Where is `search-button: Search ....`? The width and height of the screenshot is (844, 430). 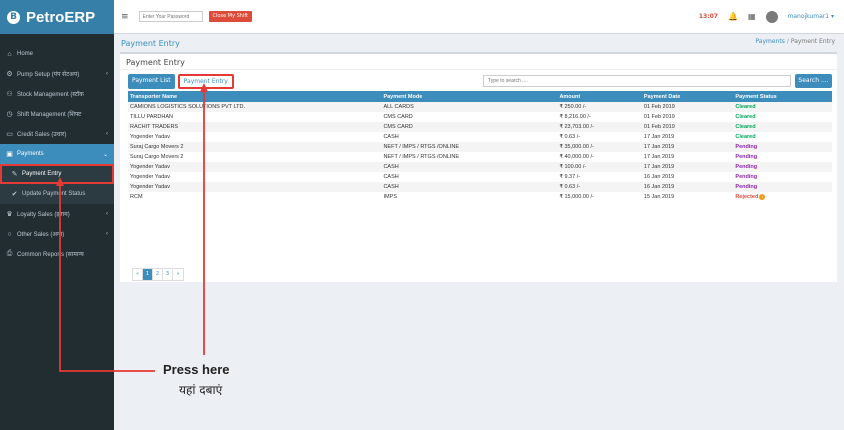
search-button: Search .... is located at coordinates (813, 81).